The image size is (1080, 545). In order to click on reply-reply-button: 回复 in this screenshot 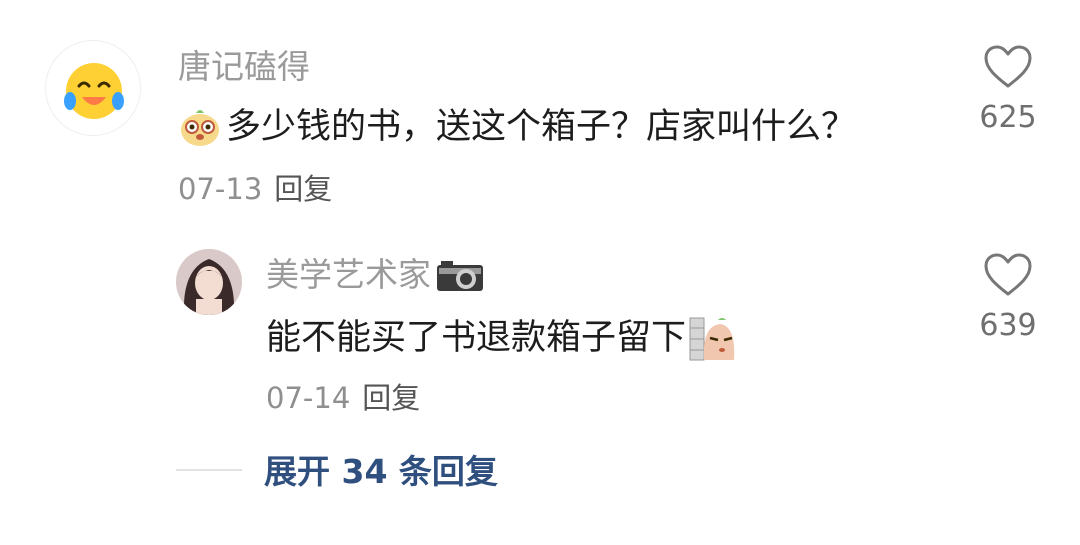, I will do `click(391, 398)`.